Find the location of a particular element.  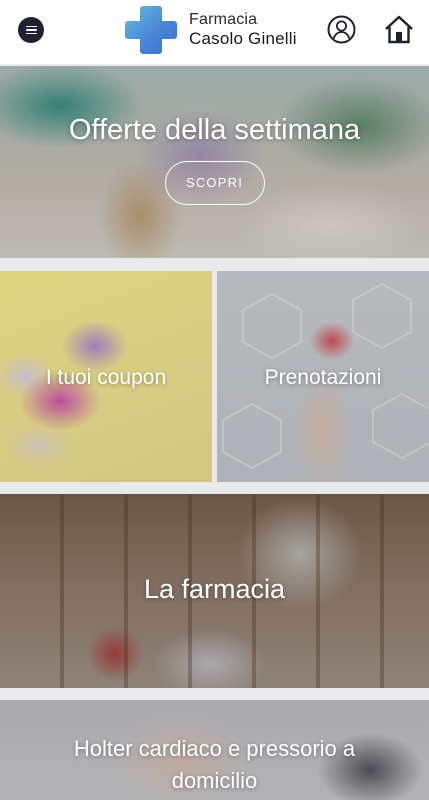

user-account-icon is located at coordinates (341, 29).